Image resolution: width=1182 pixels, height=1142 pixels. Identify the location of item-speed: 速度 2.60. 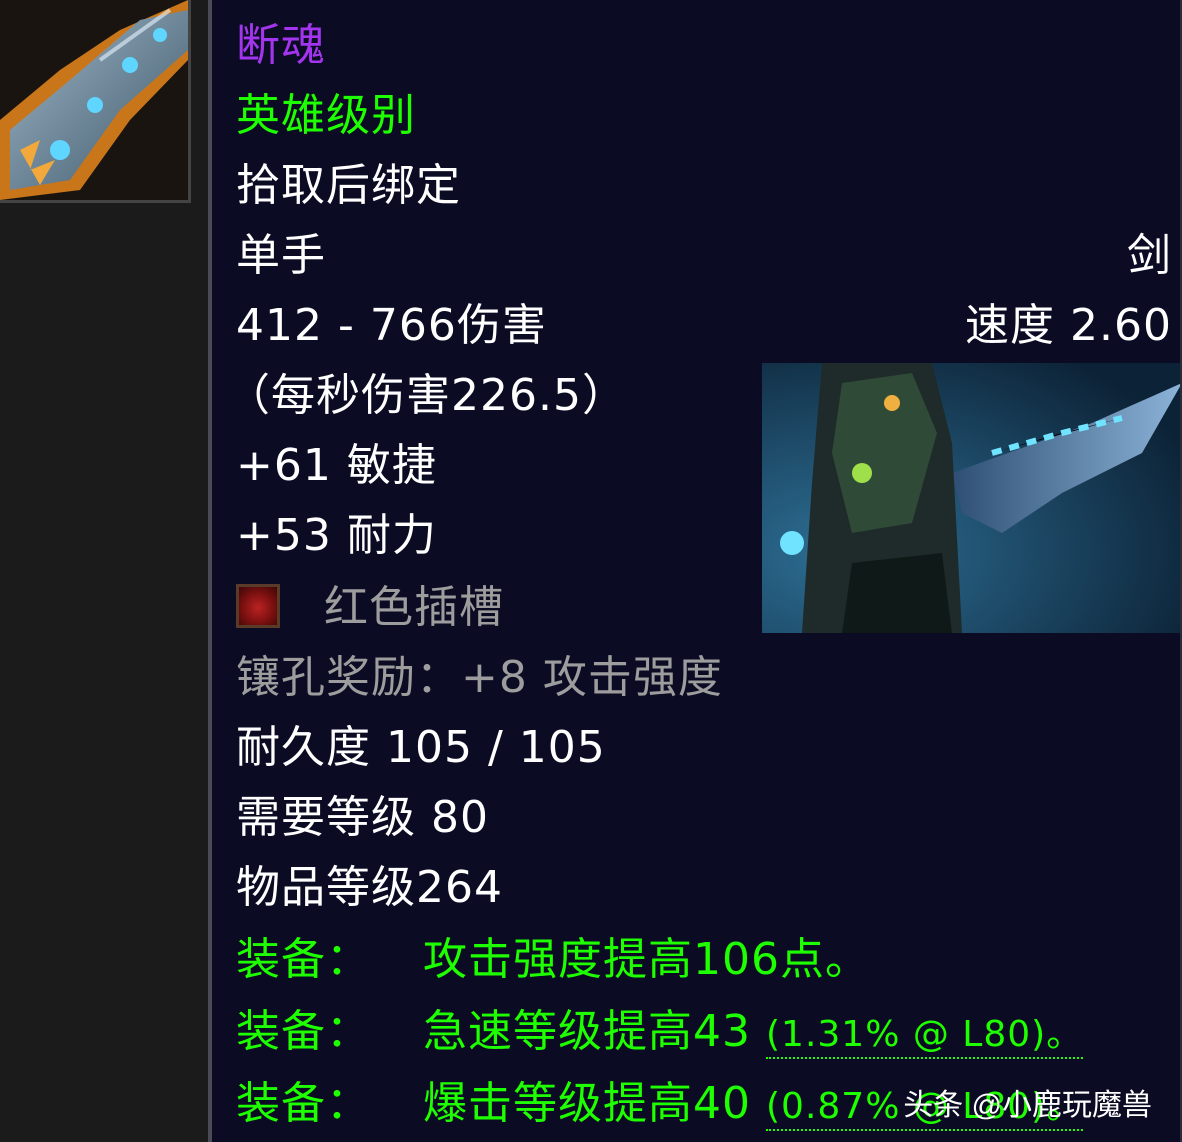
(1068, 325).